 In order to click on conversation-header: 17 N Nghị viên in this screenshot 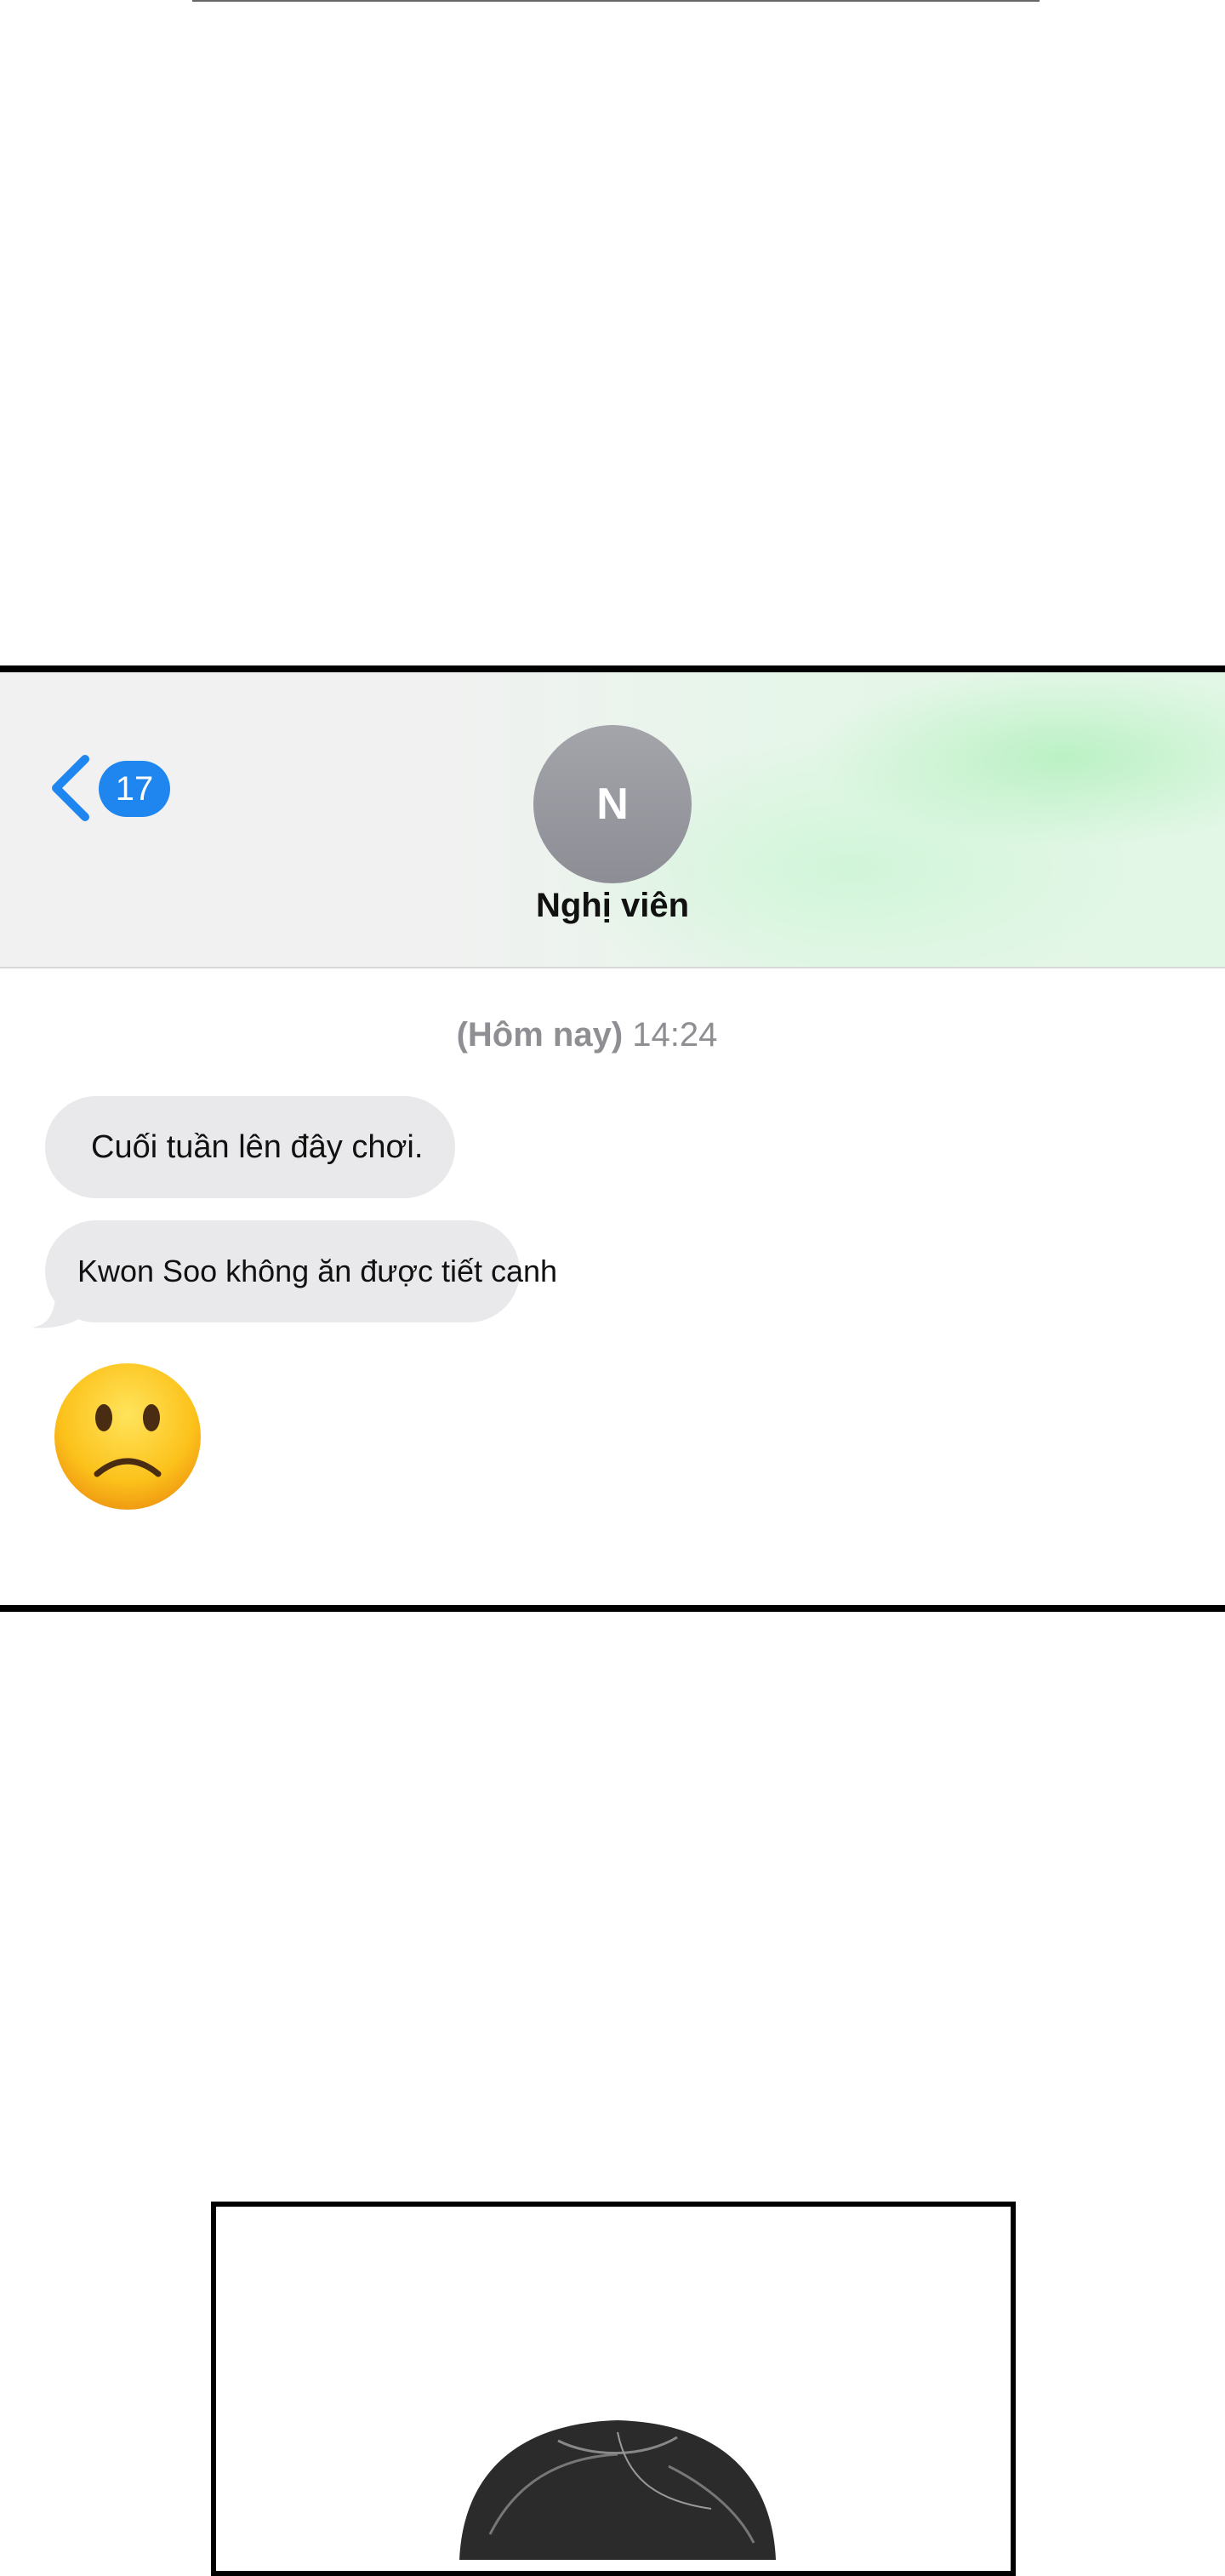, I will do `click(613, 820)`.